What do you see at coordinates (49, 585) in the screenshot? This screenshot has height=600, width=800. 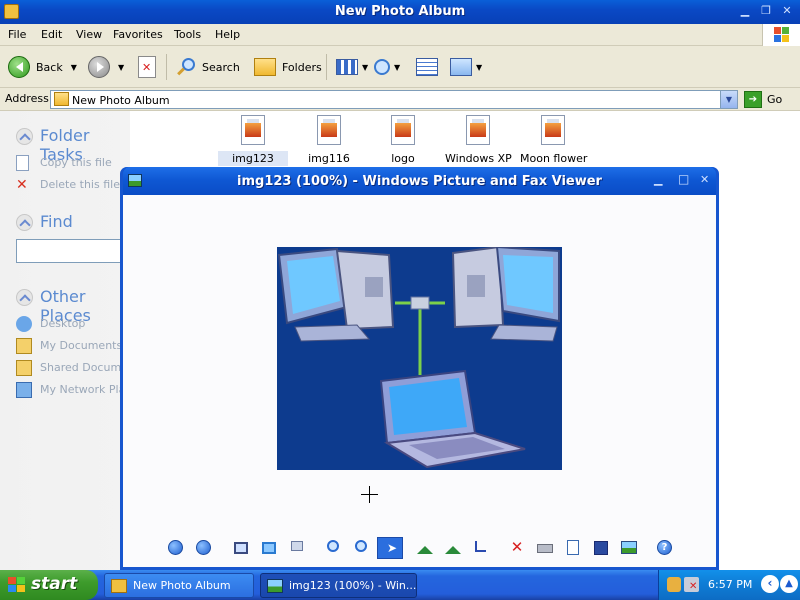 I see `start-button: start` at bounding box center [49, 585].